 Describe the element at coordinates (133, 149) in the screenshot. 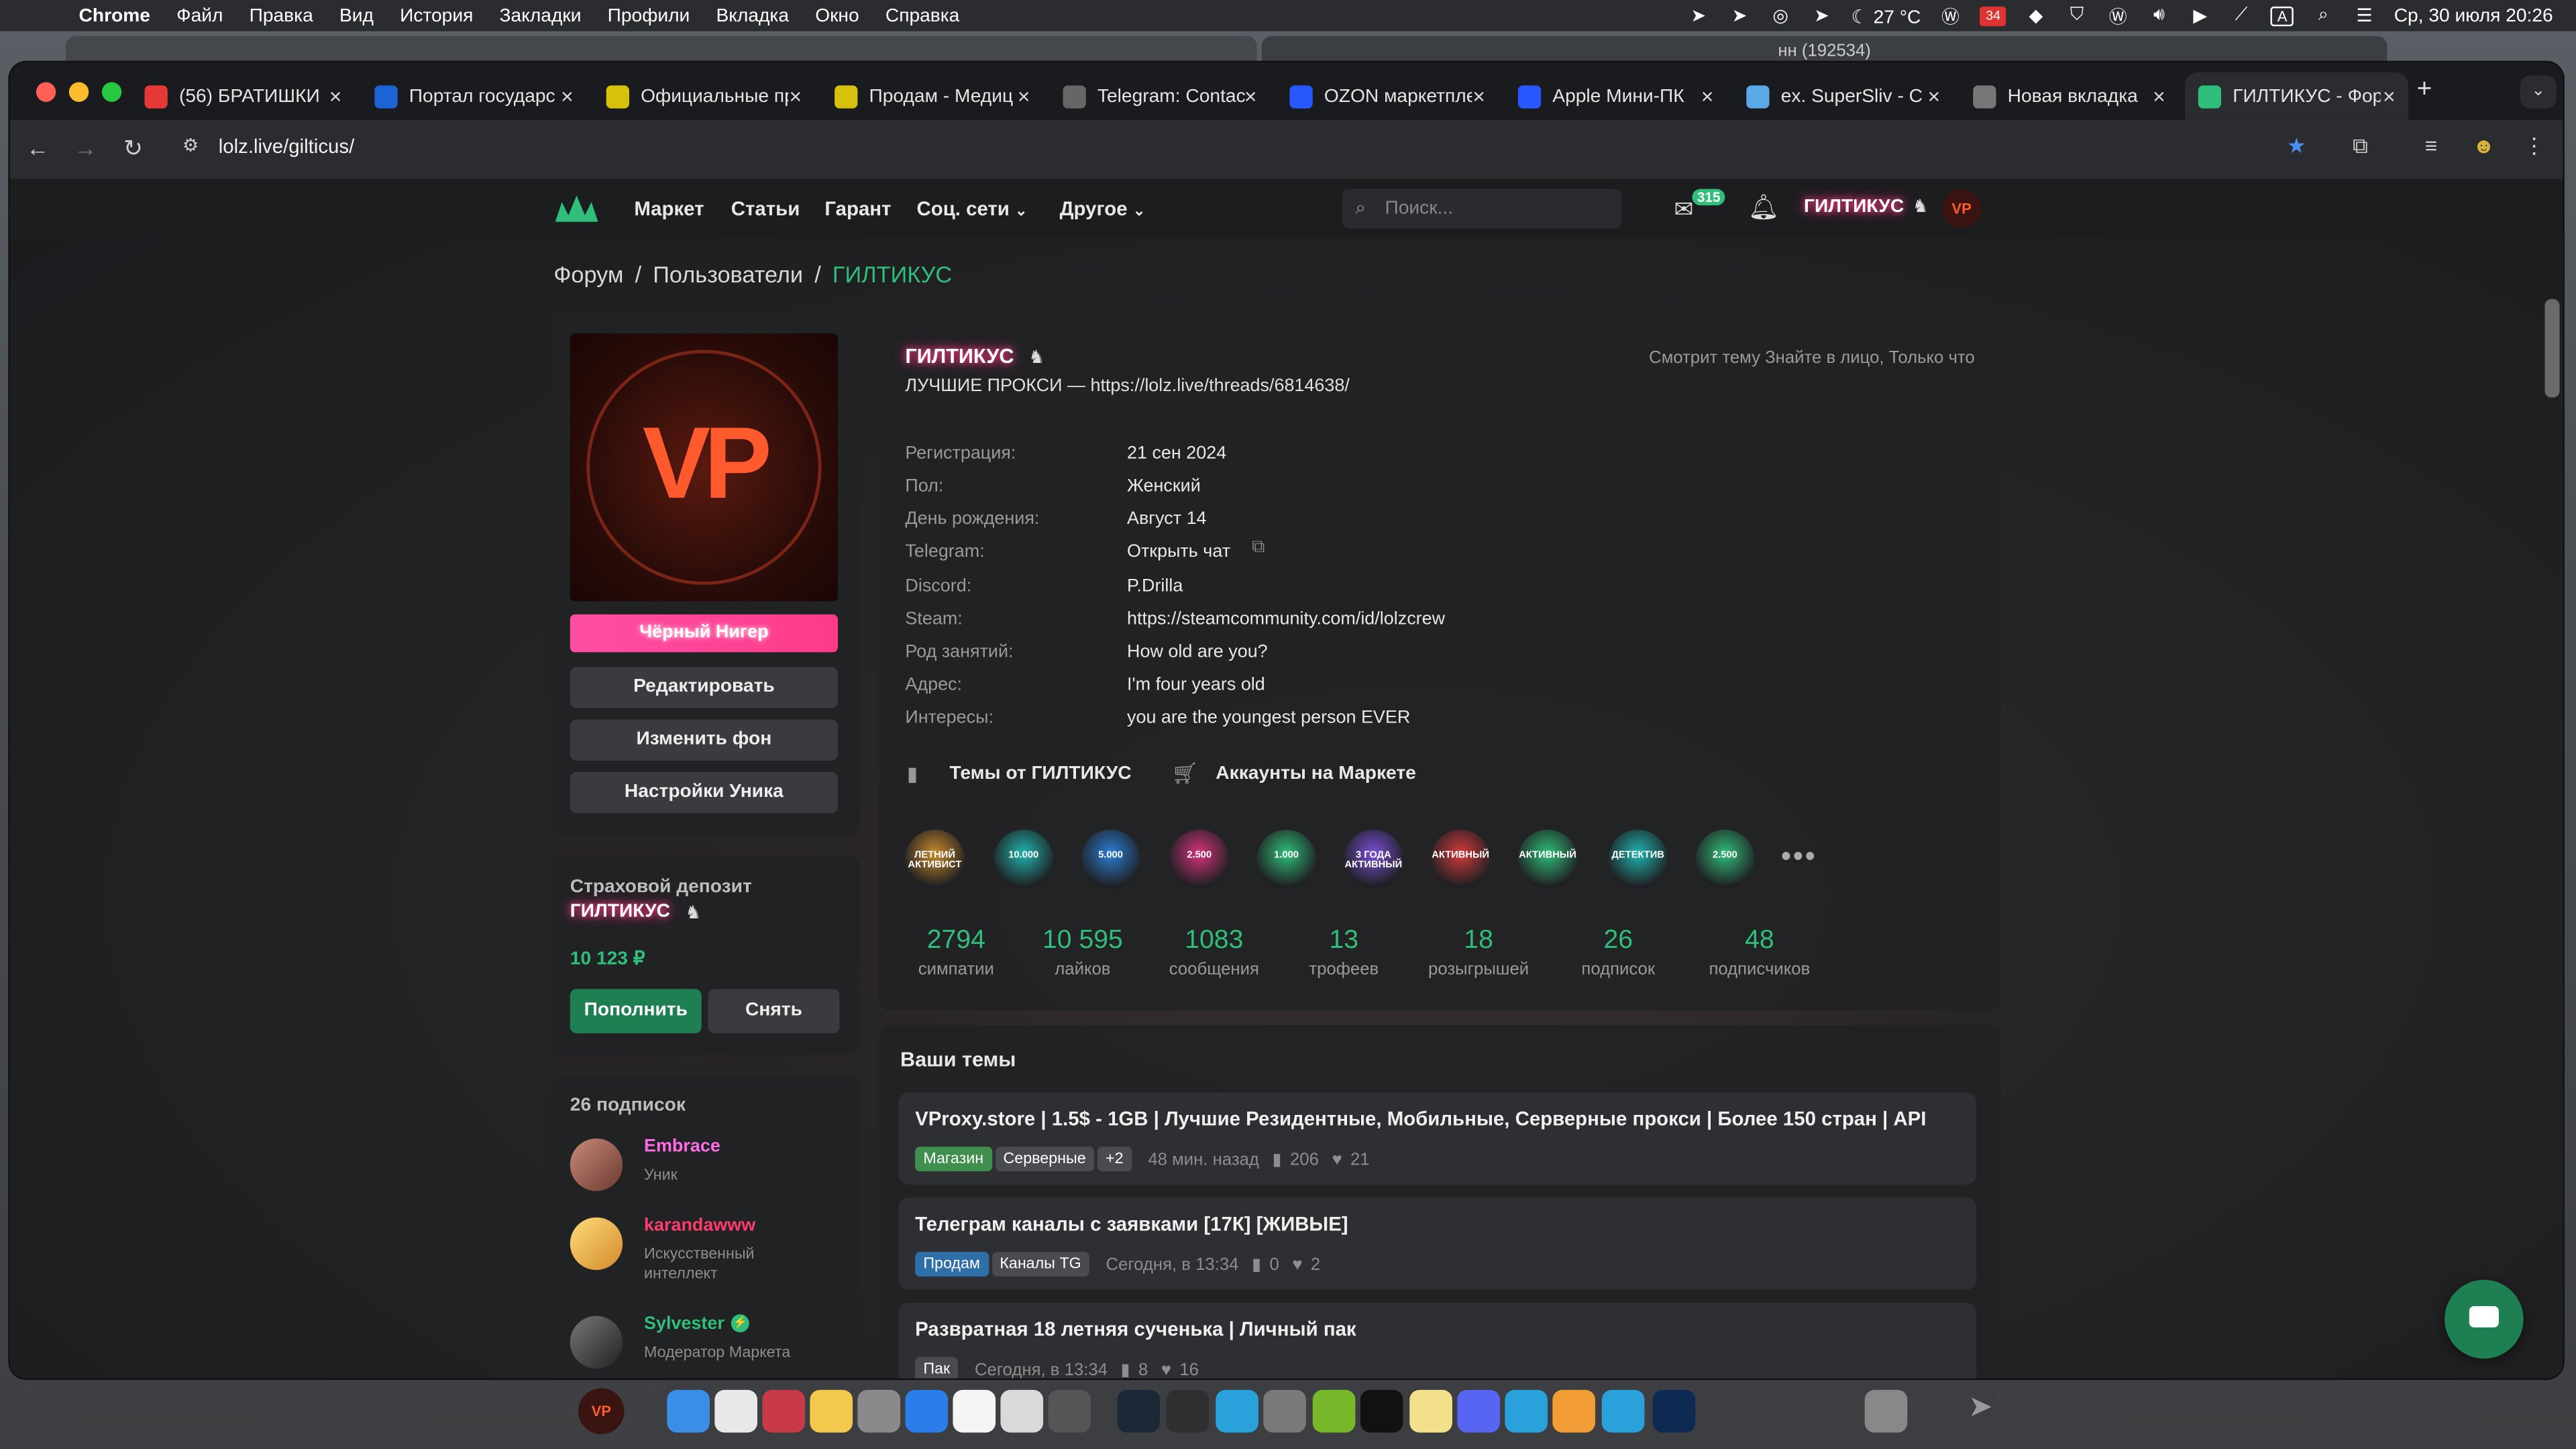

I see `reload-icon: ↻` at that location.